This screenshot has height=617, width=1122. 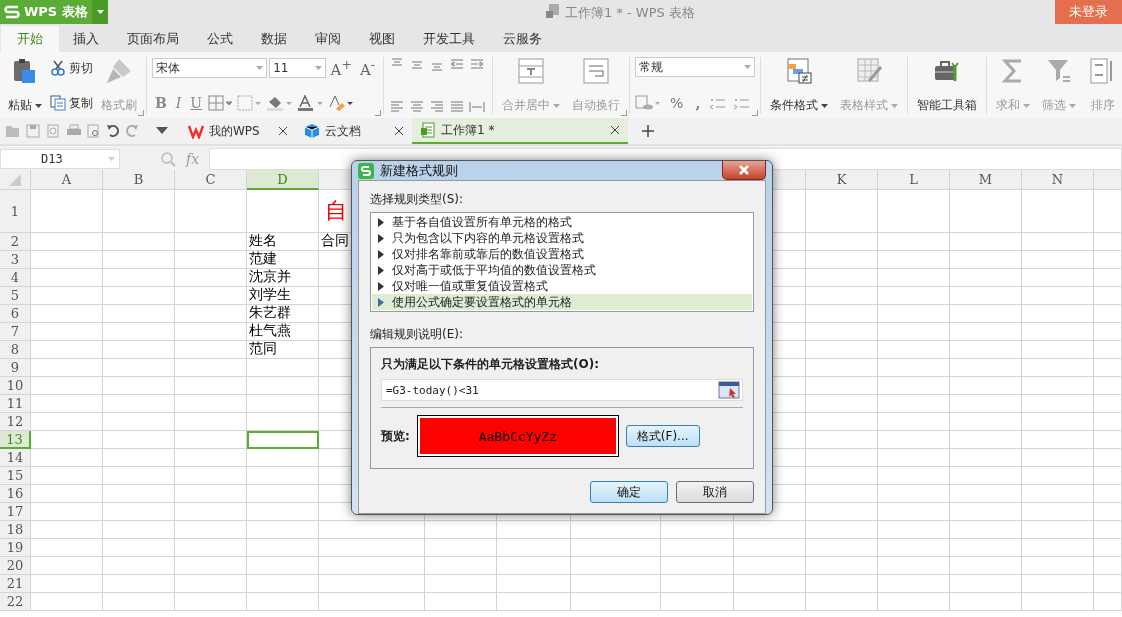 I want to click on row-header: 12, so click(x=15, y=422).